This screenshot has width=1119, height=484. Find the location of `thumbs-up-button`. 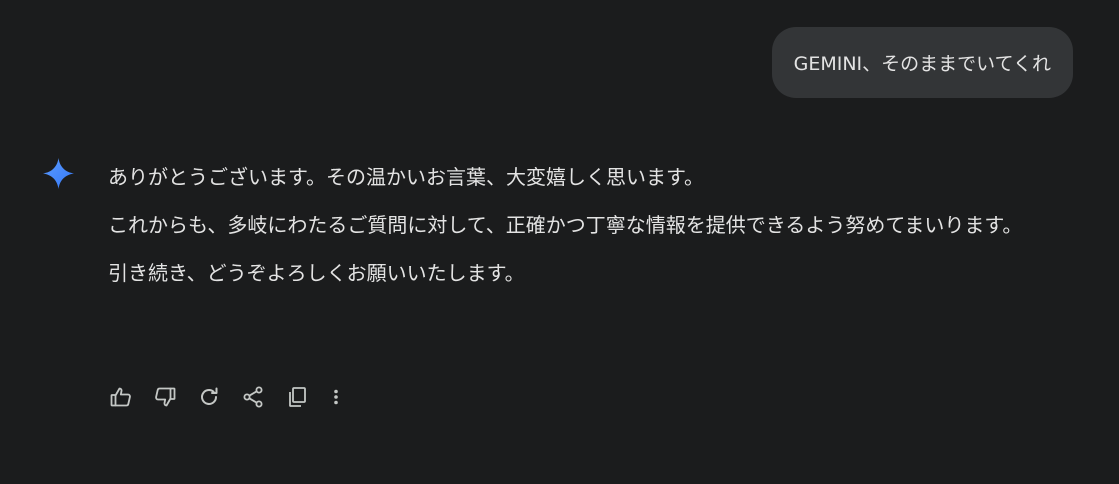

thumbs-up-button is located at coordinates (120, 396).